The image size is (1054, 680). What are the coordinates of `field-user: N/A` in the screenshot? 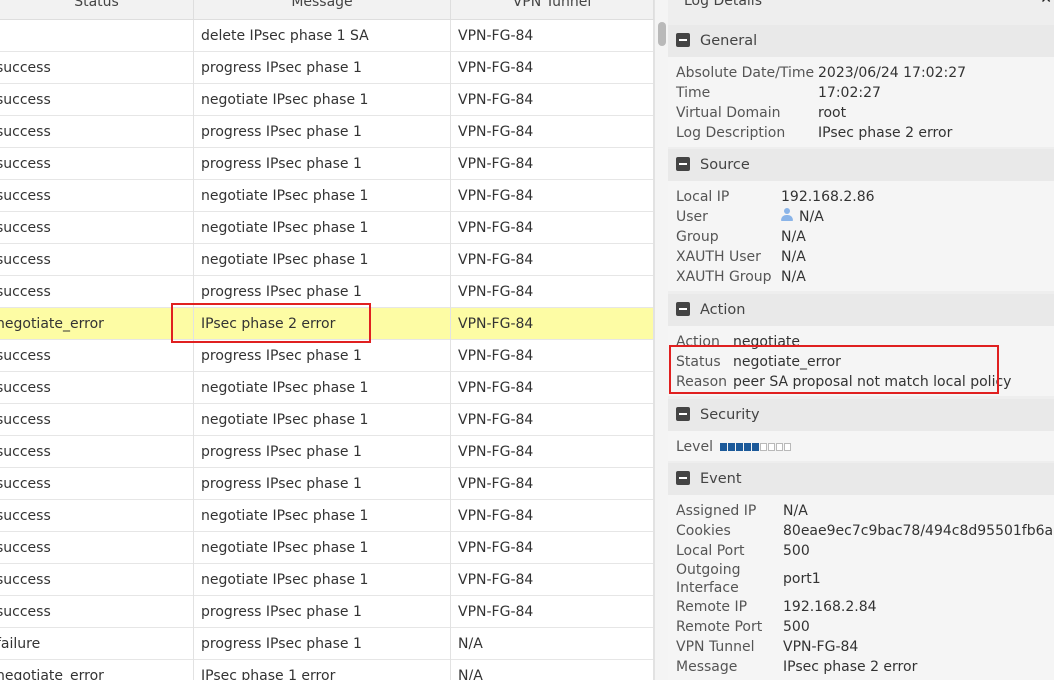 It's located at (811, 217).